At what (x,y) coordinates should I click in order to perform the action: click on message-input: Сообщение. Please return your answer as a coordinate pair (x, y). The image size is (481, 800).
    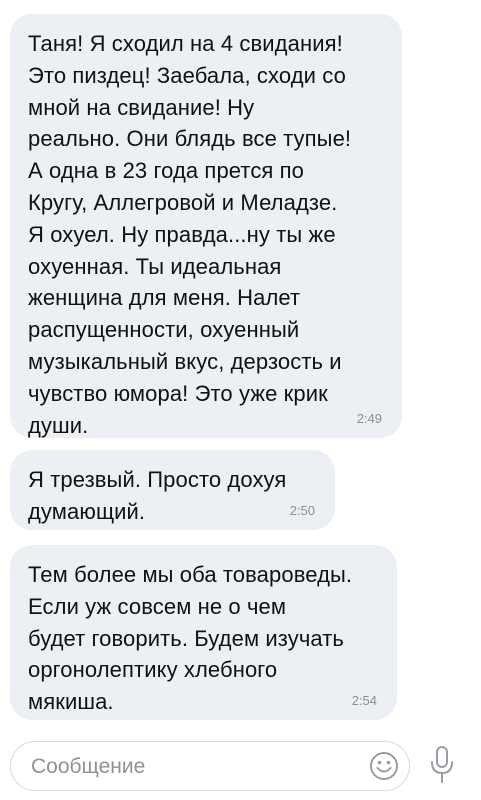
    Looking at the image, I should click on (210, 766).